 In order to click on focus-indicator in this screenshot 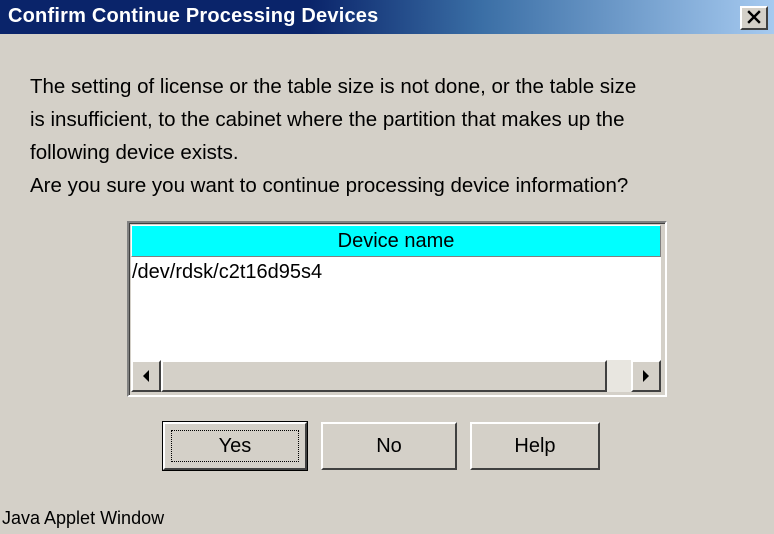, I will do `click(235, 446)`.